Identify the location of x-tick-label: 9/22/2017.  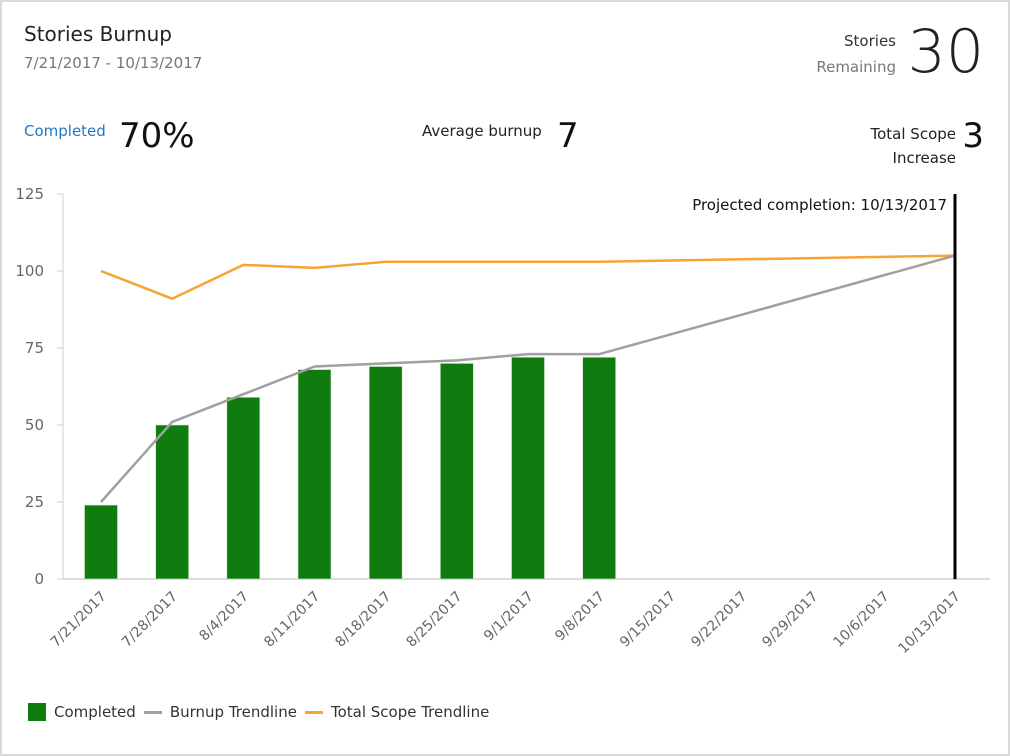
(719, 620).